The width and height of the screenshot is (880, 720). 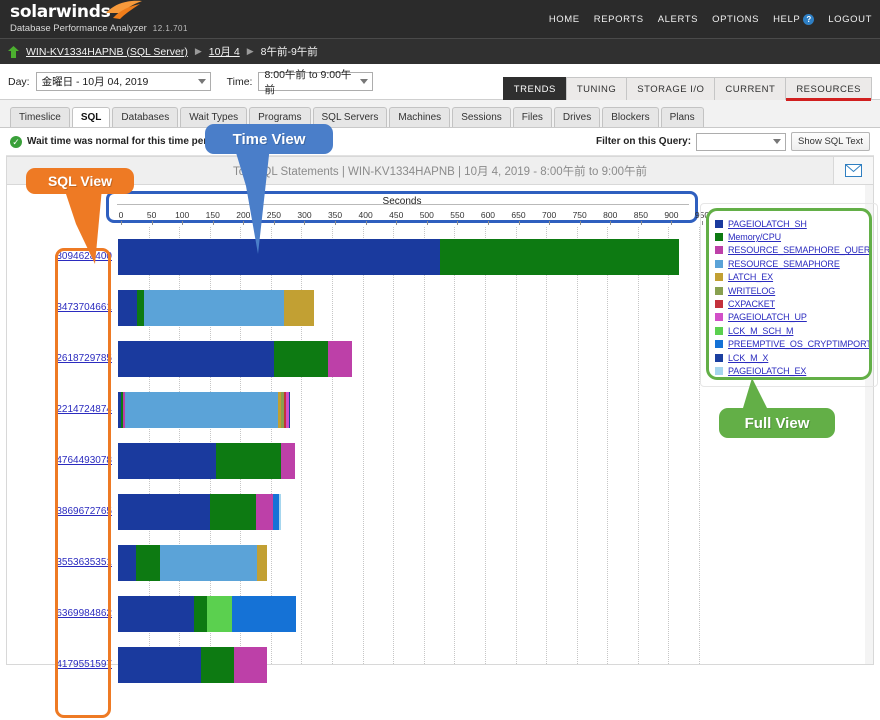 What do you see at coordinates (316, 82) in the screenshot?
I see `time-select: 8:00午前 to 9:00午前` at bounding box center [316, 82].